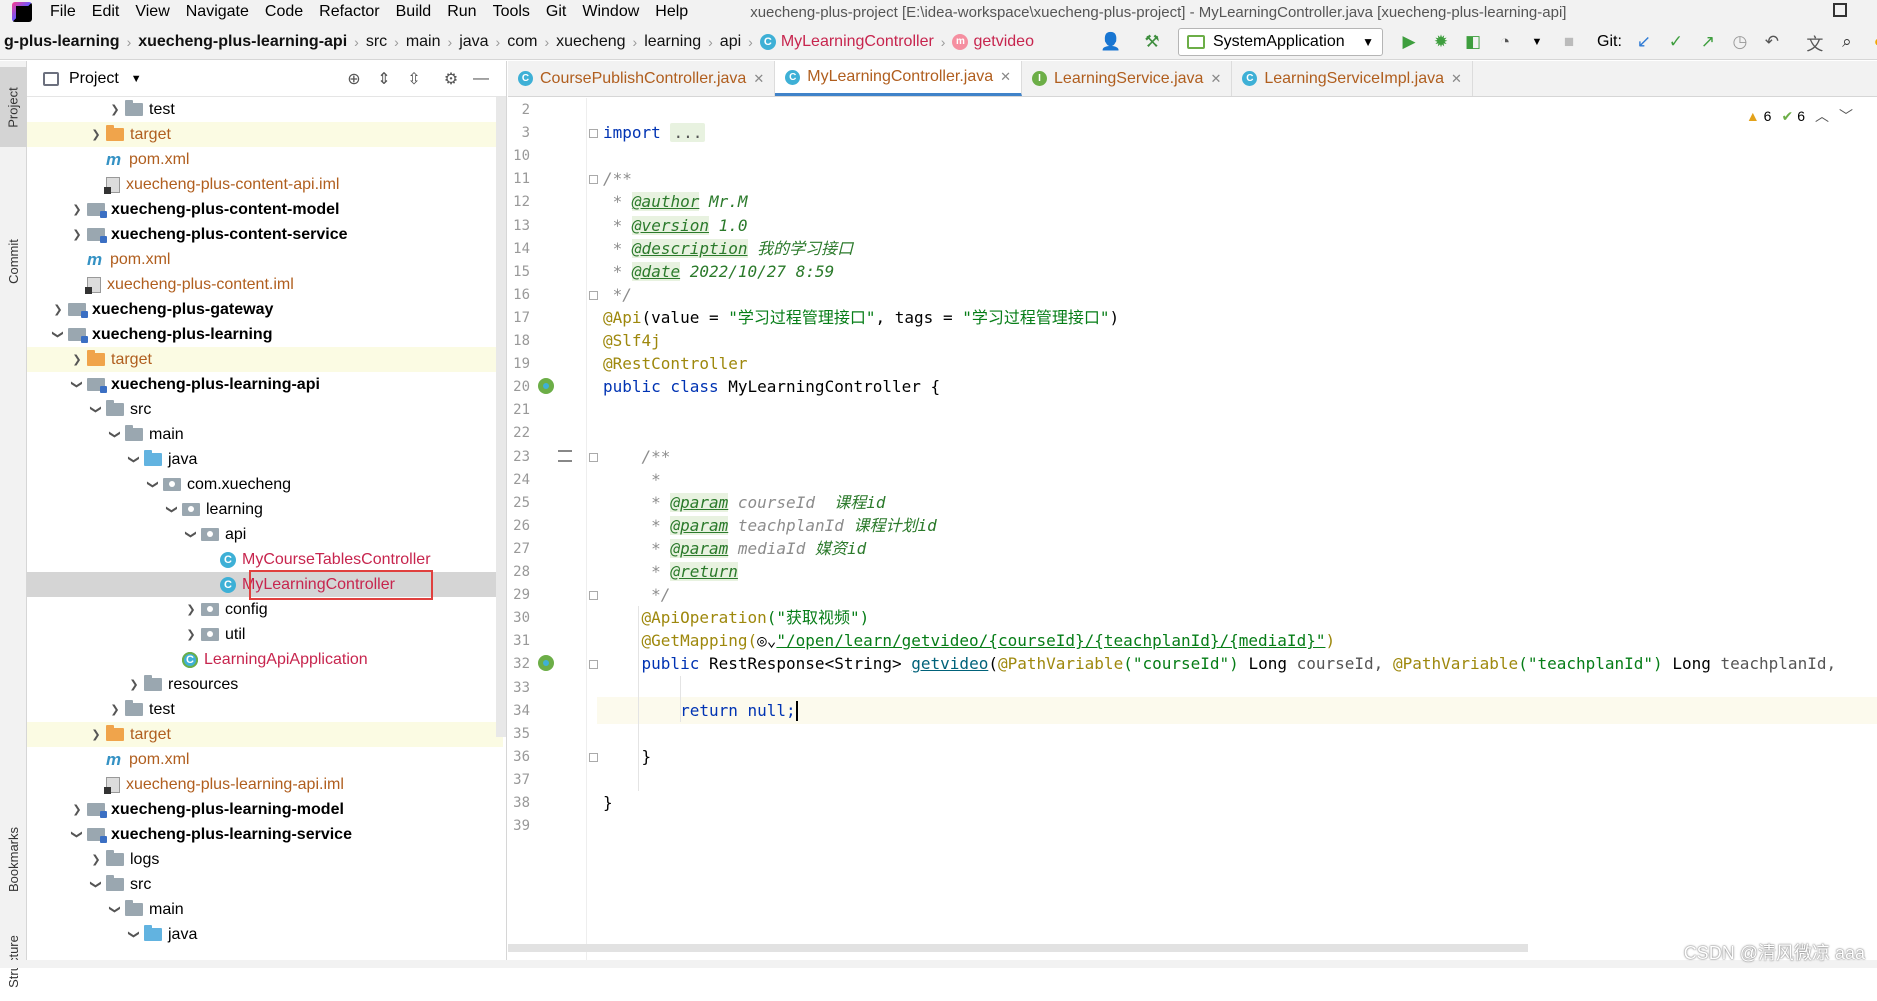  What do you see at coordinates (730, 42) in the screenshot?
I see `breadcrumb-api: api` at bounding box center [730, 42].